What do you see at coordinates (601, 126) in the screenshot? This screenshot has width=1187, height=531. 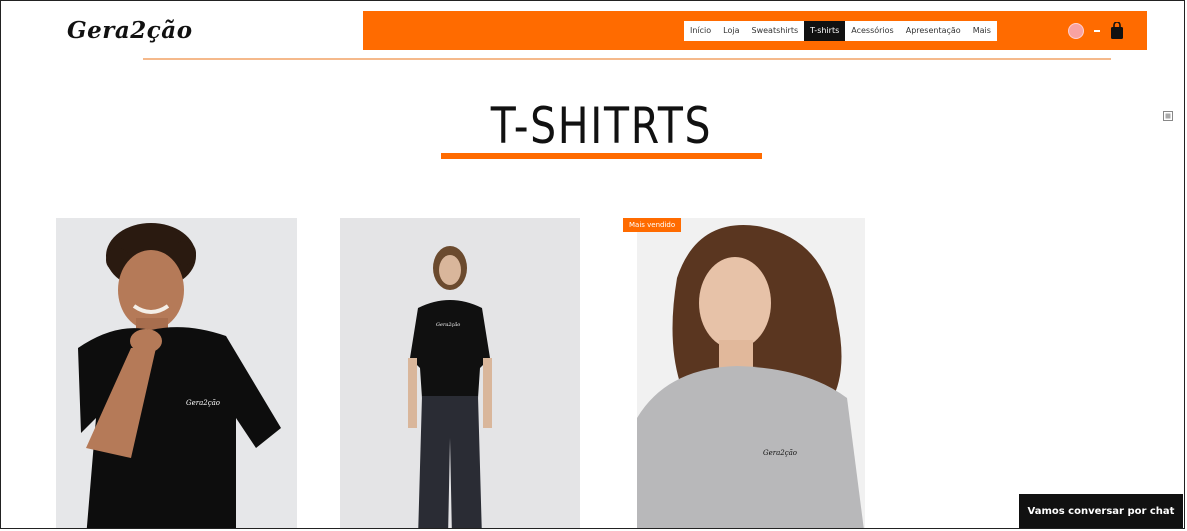 I see `page-title: T-SHITRTS` at bounding box center [601, 126].